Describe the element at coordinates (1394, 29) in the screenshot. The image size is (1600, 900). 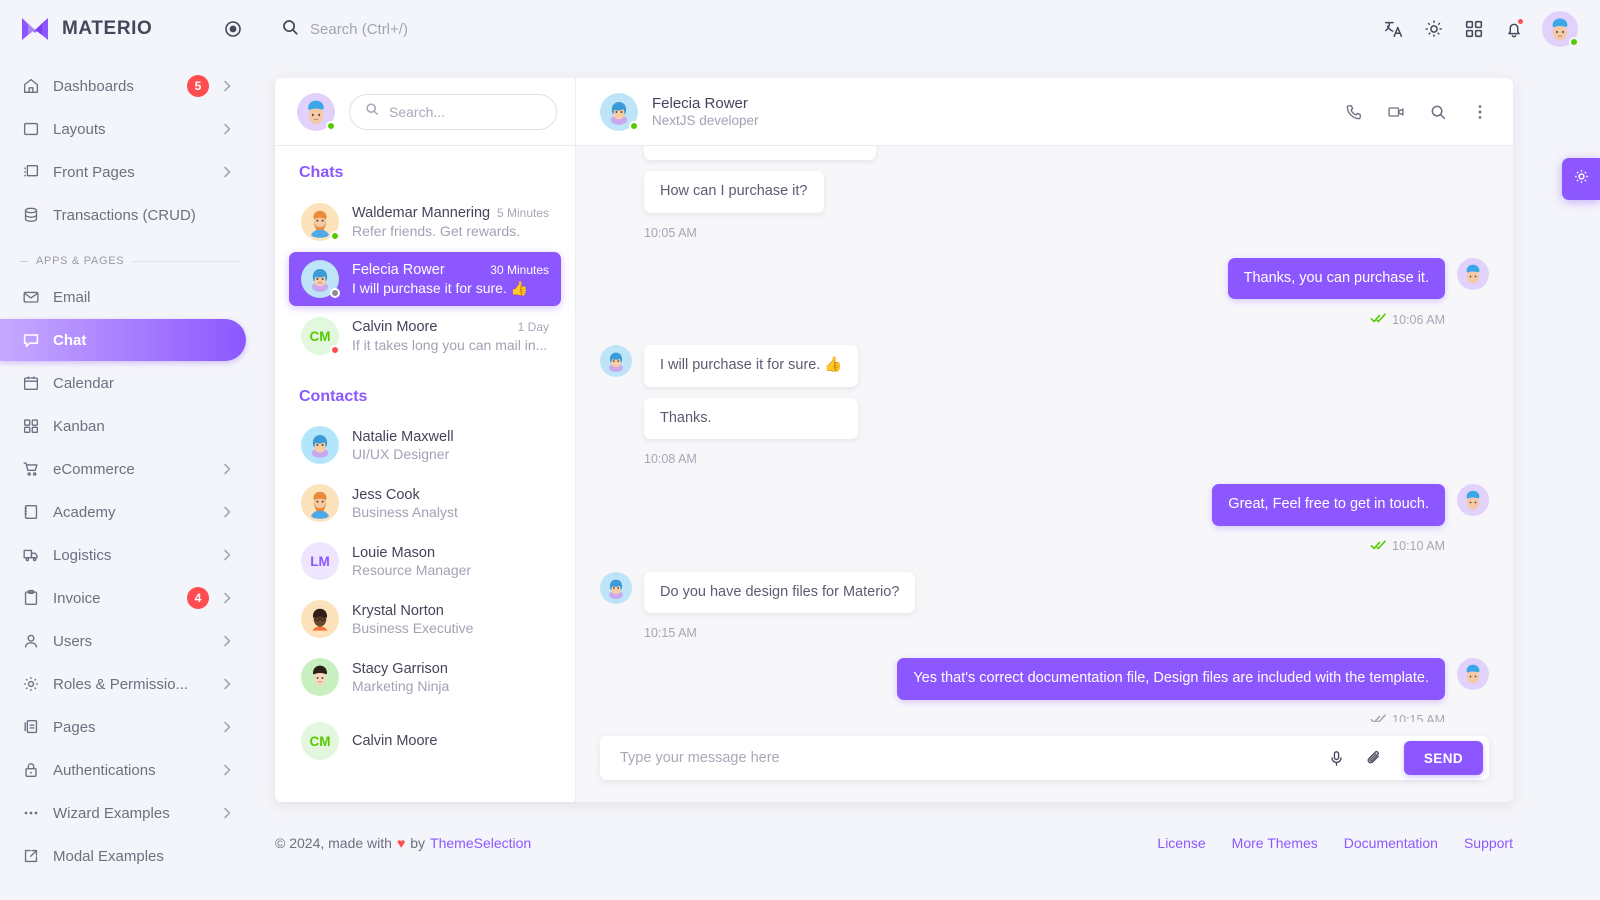
I see `translate-icon` at that location.